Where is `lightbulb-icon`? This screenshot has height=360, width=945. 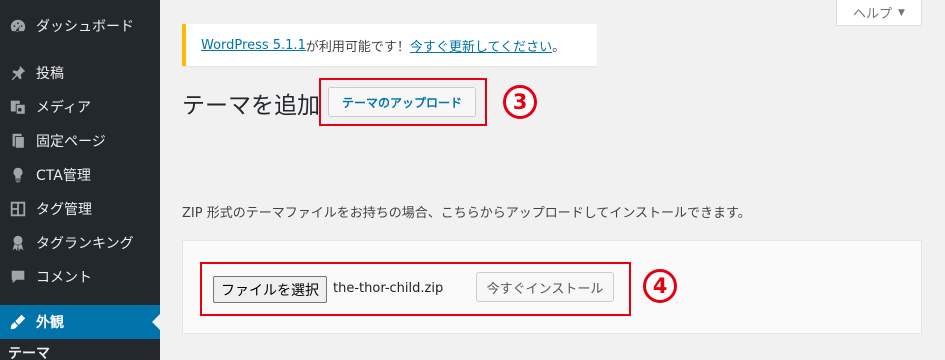
lightbulb-icon is located at coordinates (18, 175).